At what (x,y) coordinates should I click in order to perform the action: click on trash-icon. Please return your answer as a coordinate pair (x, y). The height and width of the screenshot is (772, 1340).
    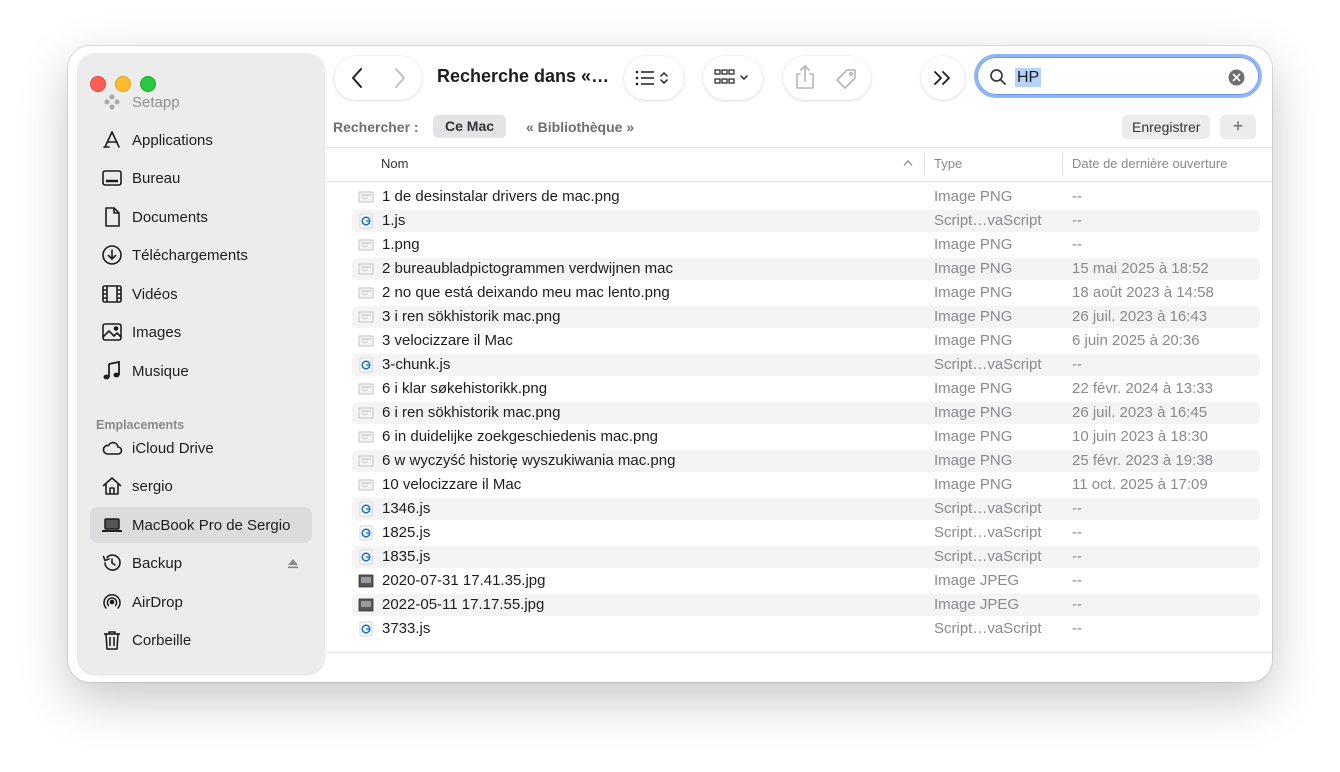
    Looking at the image, I should click on (112, 640).